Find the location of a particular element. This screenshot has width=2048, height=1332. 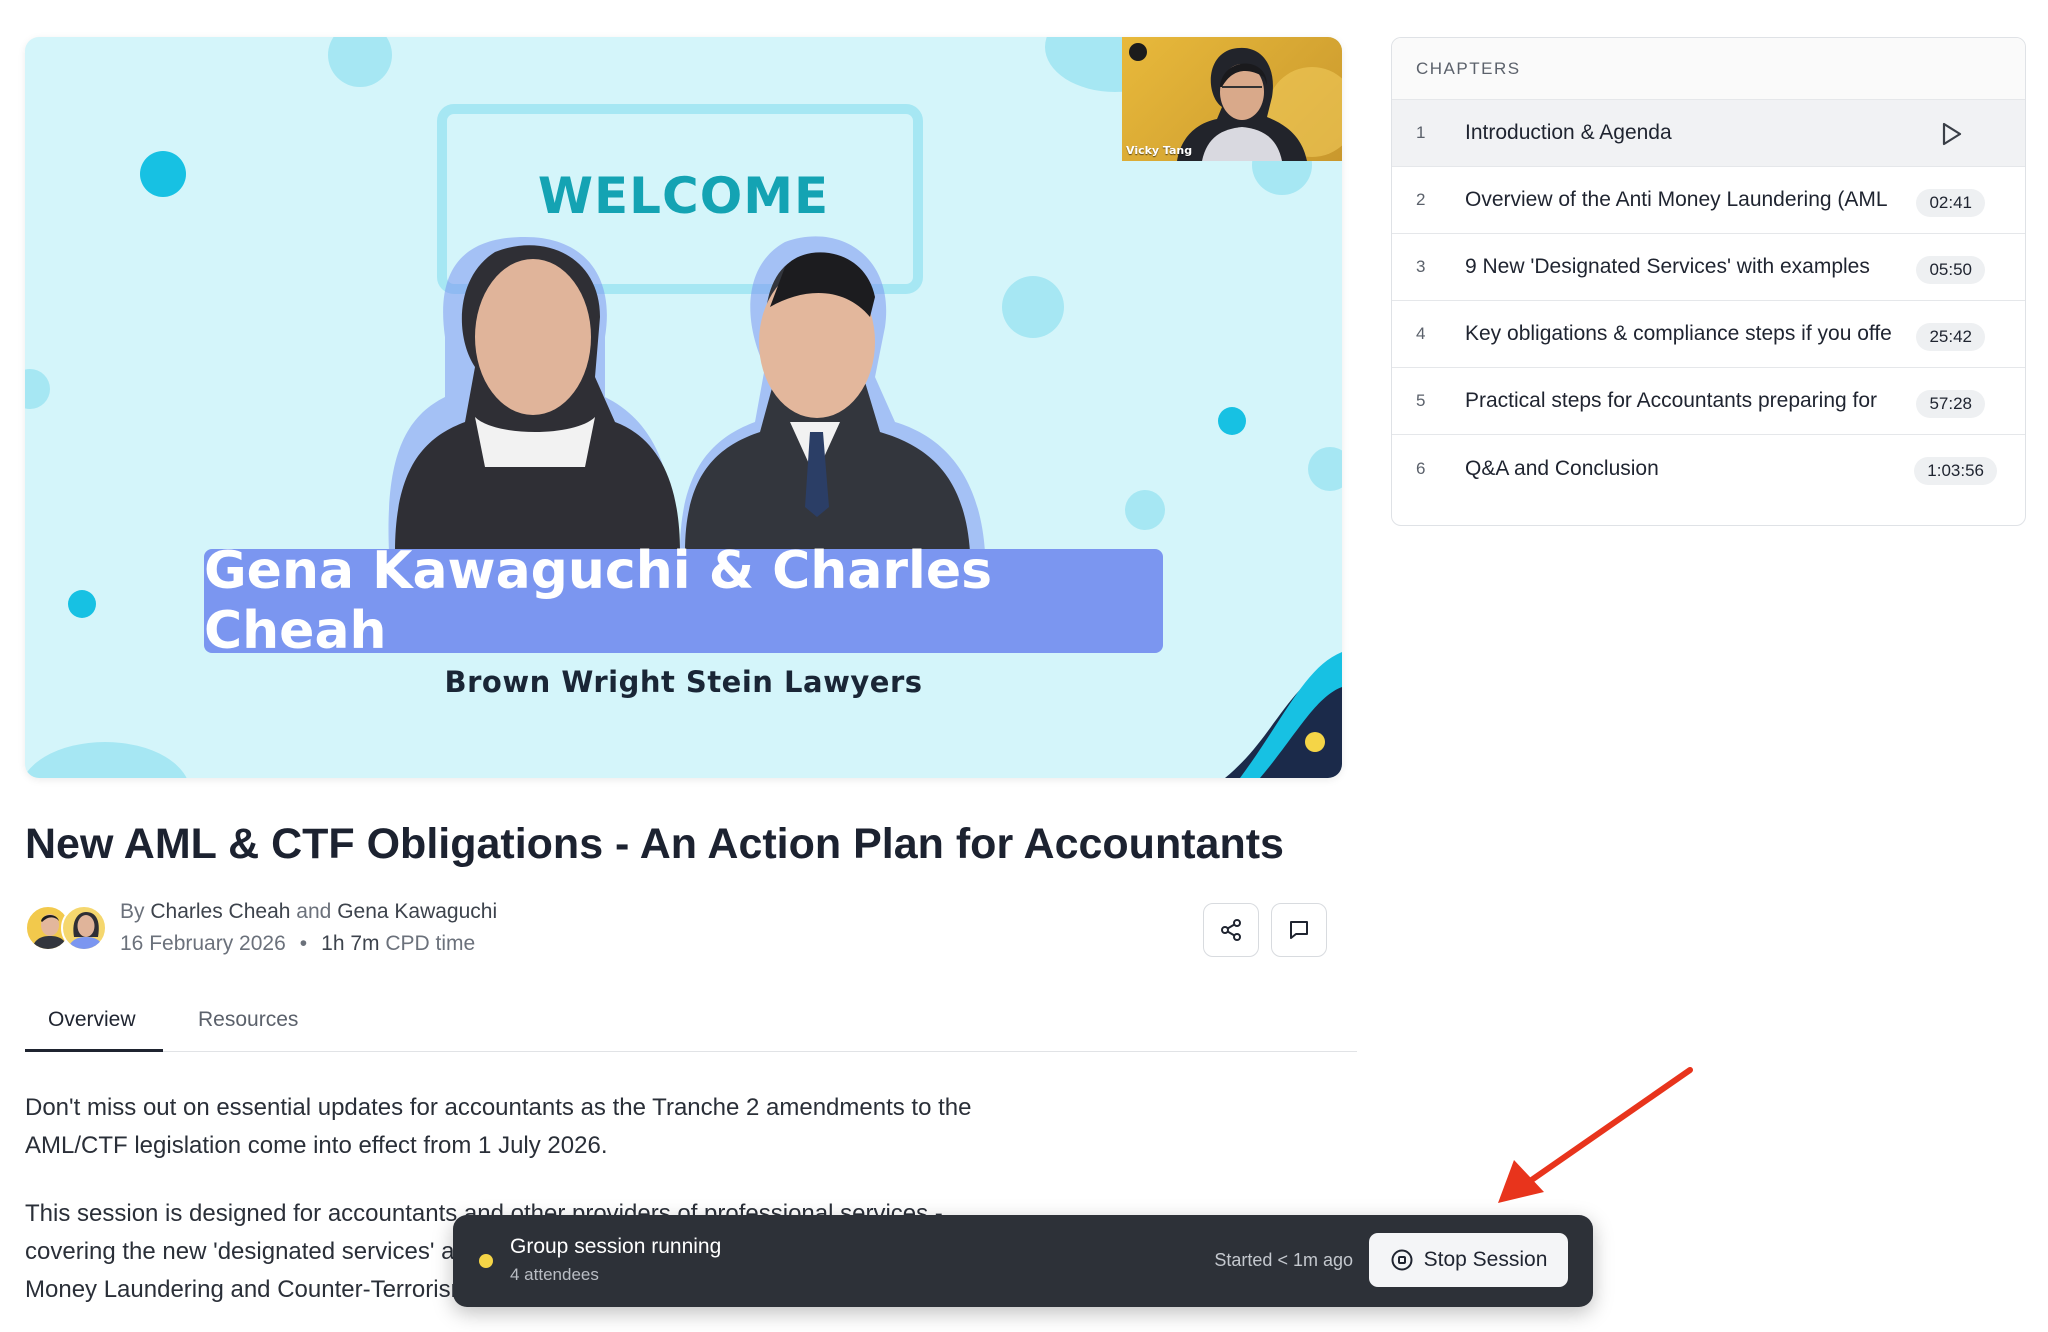

chapter-item-1: 1 Introduction & Agenda is located at coordinates (1708, 133).